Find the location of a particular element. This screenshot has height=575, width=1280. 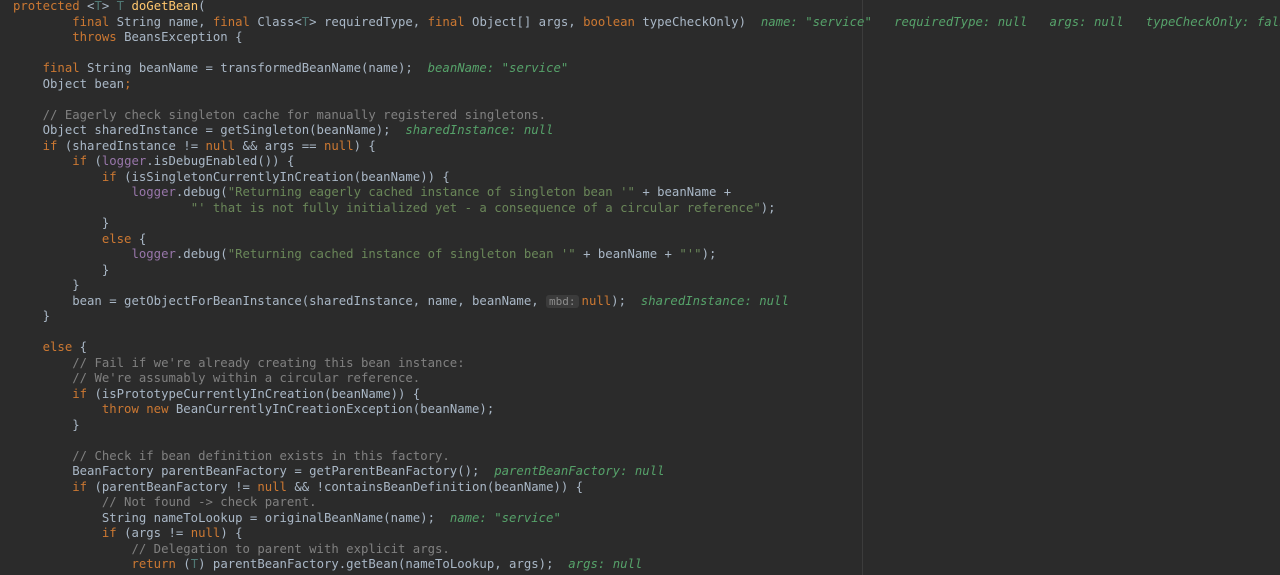

code-token: (args != is located at coordinates (157, 533).